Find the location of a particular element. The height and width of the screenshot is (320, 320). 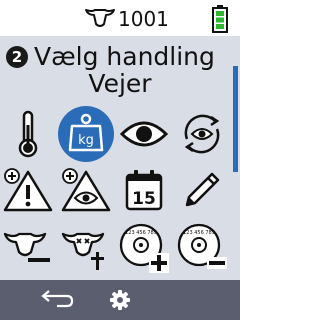

action-calendar: 15 is located at coordinates (144, 190).